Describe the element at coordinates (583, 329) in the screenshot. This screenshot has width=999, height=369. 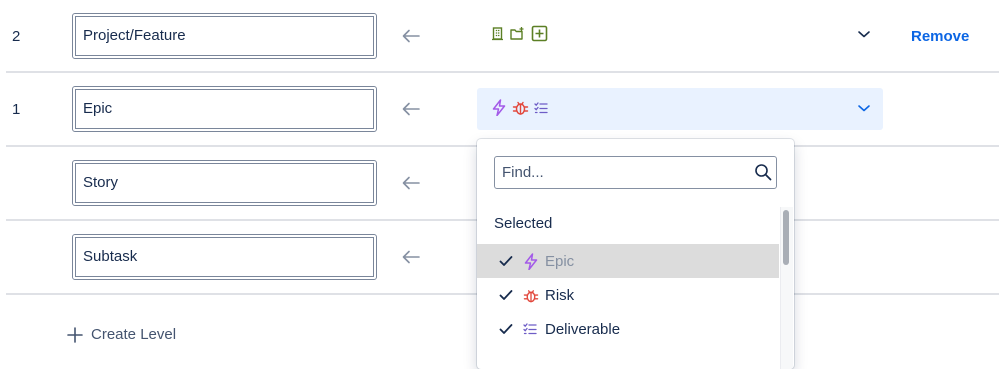
I see `option-label: Deliverable` at that location.